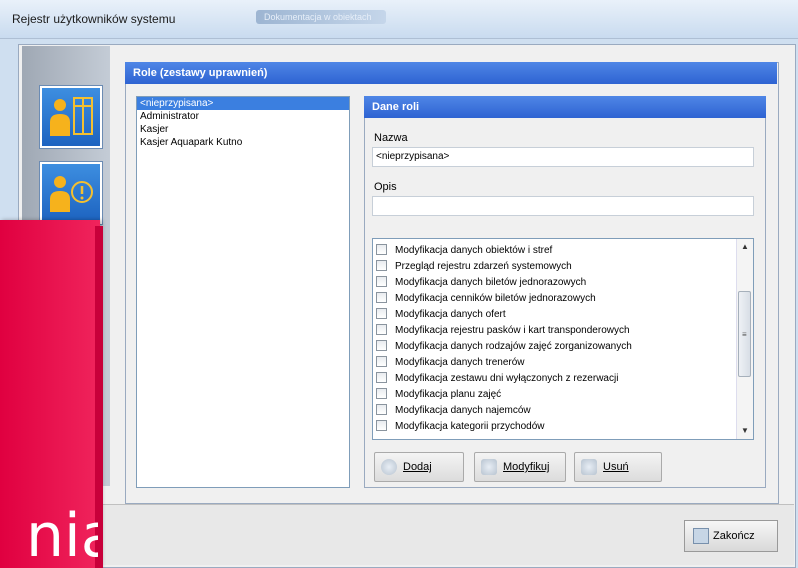  What do you see at coordinates (448, 394) in the screenshot?
I see `permission-label: Modyfikacja planu zajęć` at bounding box center [448, 394].